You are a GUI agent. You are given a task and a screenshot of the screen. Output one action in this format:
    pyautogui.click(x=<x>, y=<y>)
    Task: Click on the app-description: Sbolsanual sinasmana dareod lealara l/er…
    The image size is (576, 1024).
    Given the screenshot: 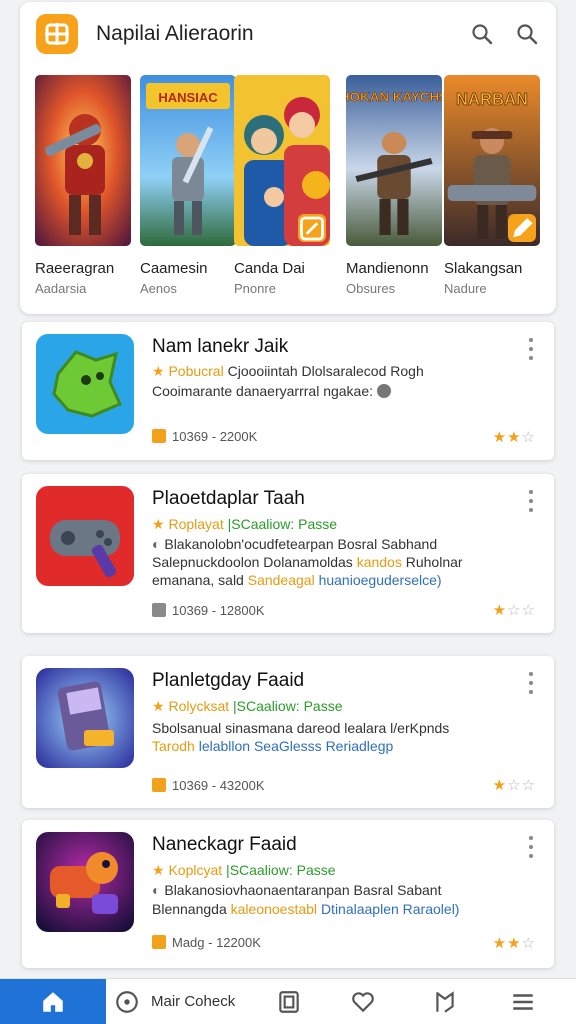 What is the action you would take?
    pyautogui.click(x=301, y=728)
    